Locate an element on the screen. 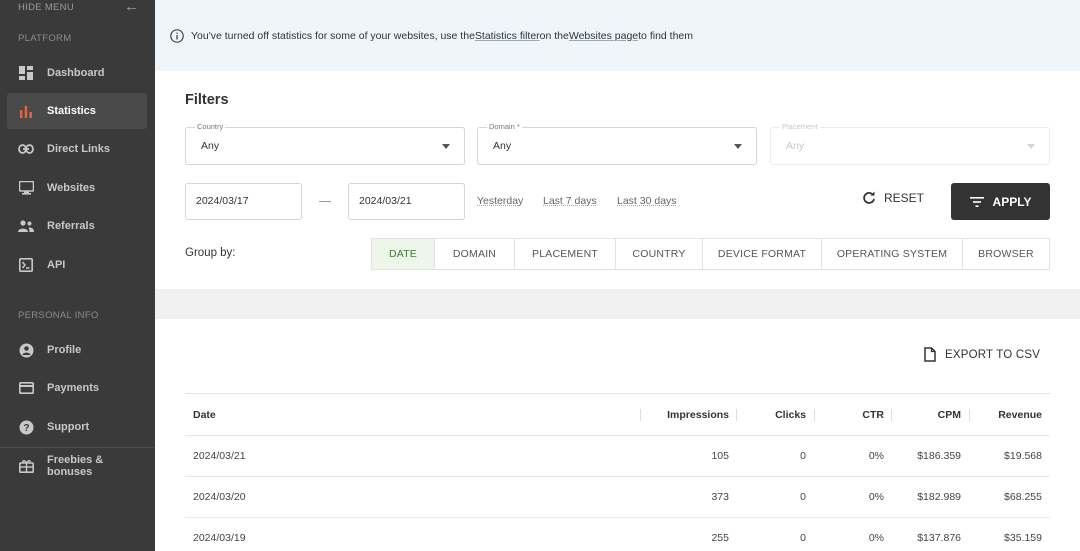  column-header-date: Date is located at coordinates (204, 414).